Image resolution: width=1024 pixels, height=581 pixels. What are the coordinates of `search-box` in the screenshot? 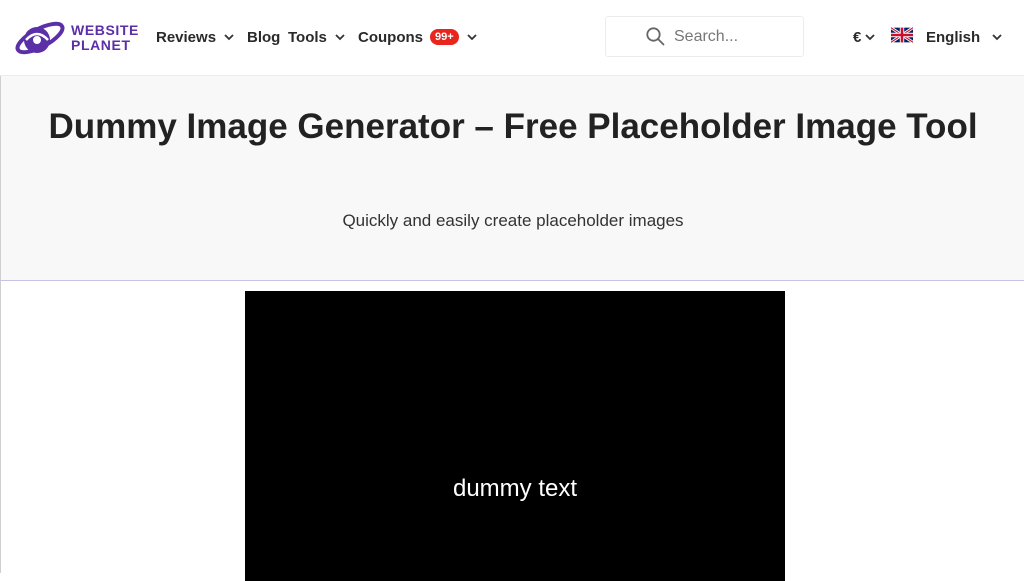 It's located at (704, 36).